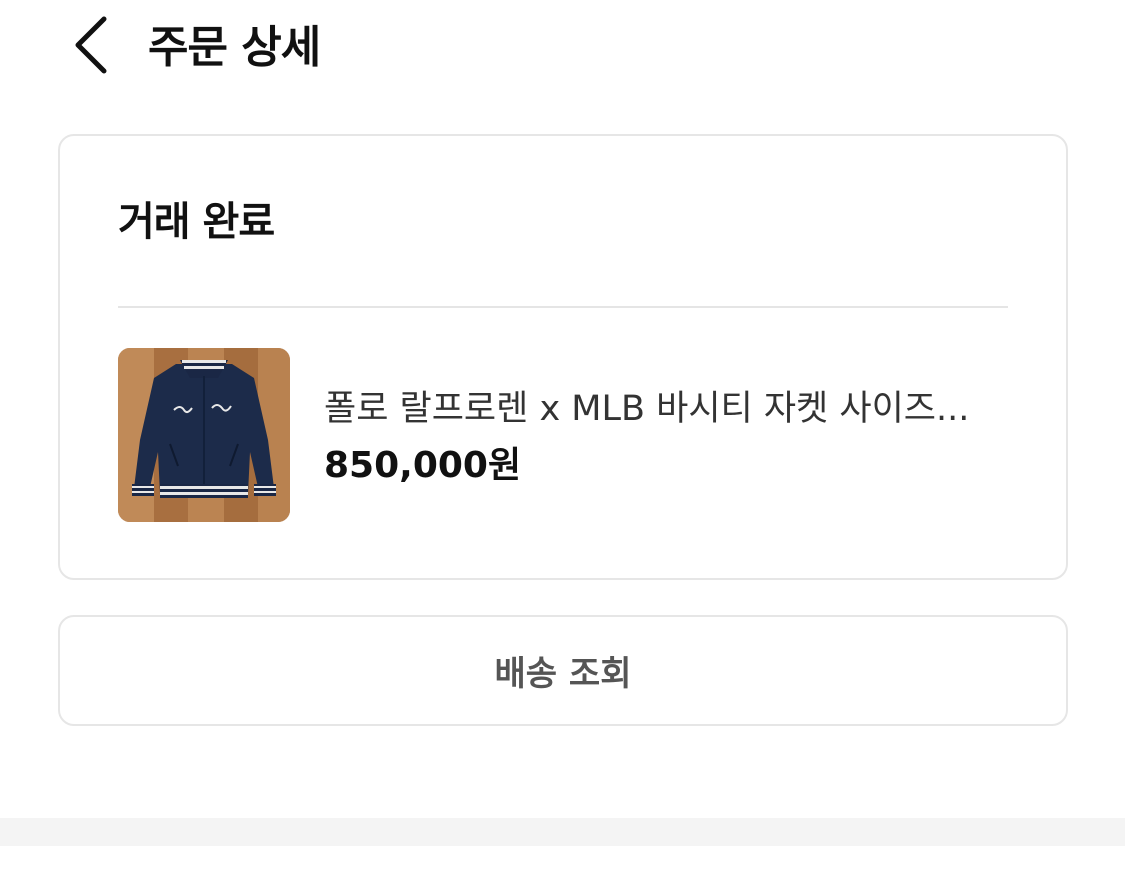  What do you see at coordinates (563, 307) in the screenshot?
I see `divider` at bounding box center [563, 307].